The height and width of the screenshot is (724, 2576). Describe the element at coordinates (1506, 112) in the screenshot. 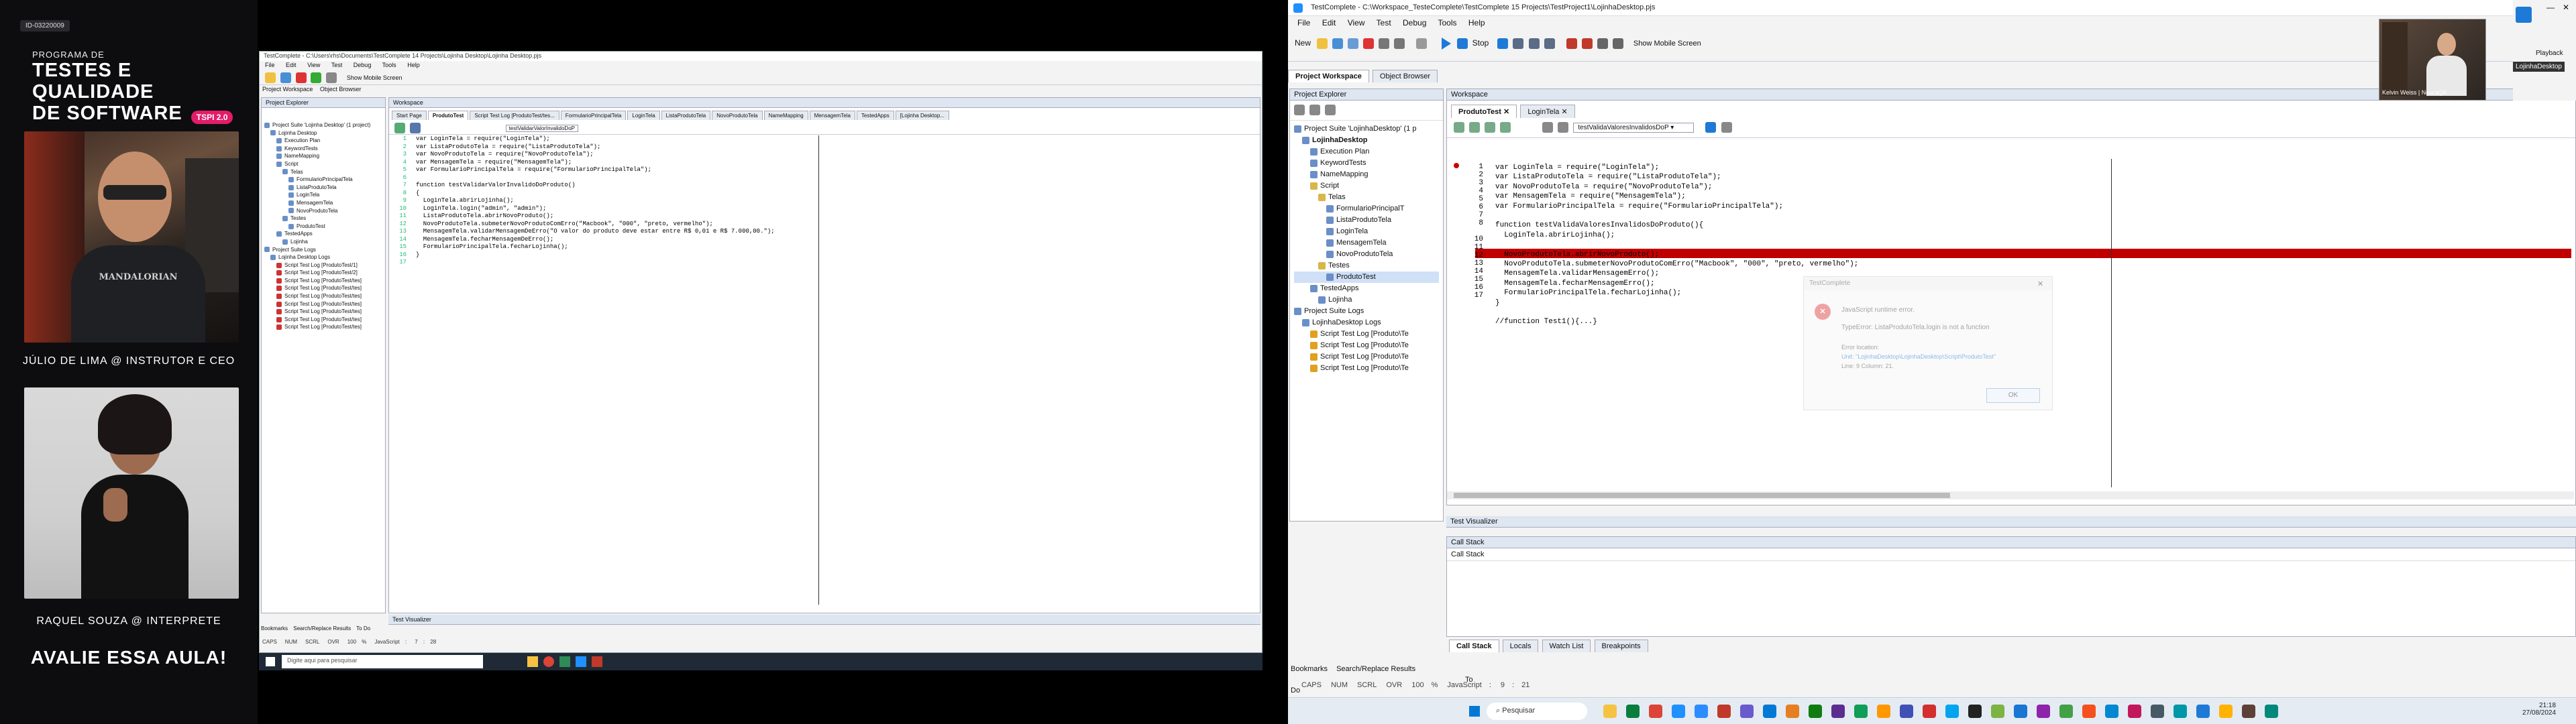

I see `close-tab-icon: ✕` at that location.